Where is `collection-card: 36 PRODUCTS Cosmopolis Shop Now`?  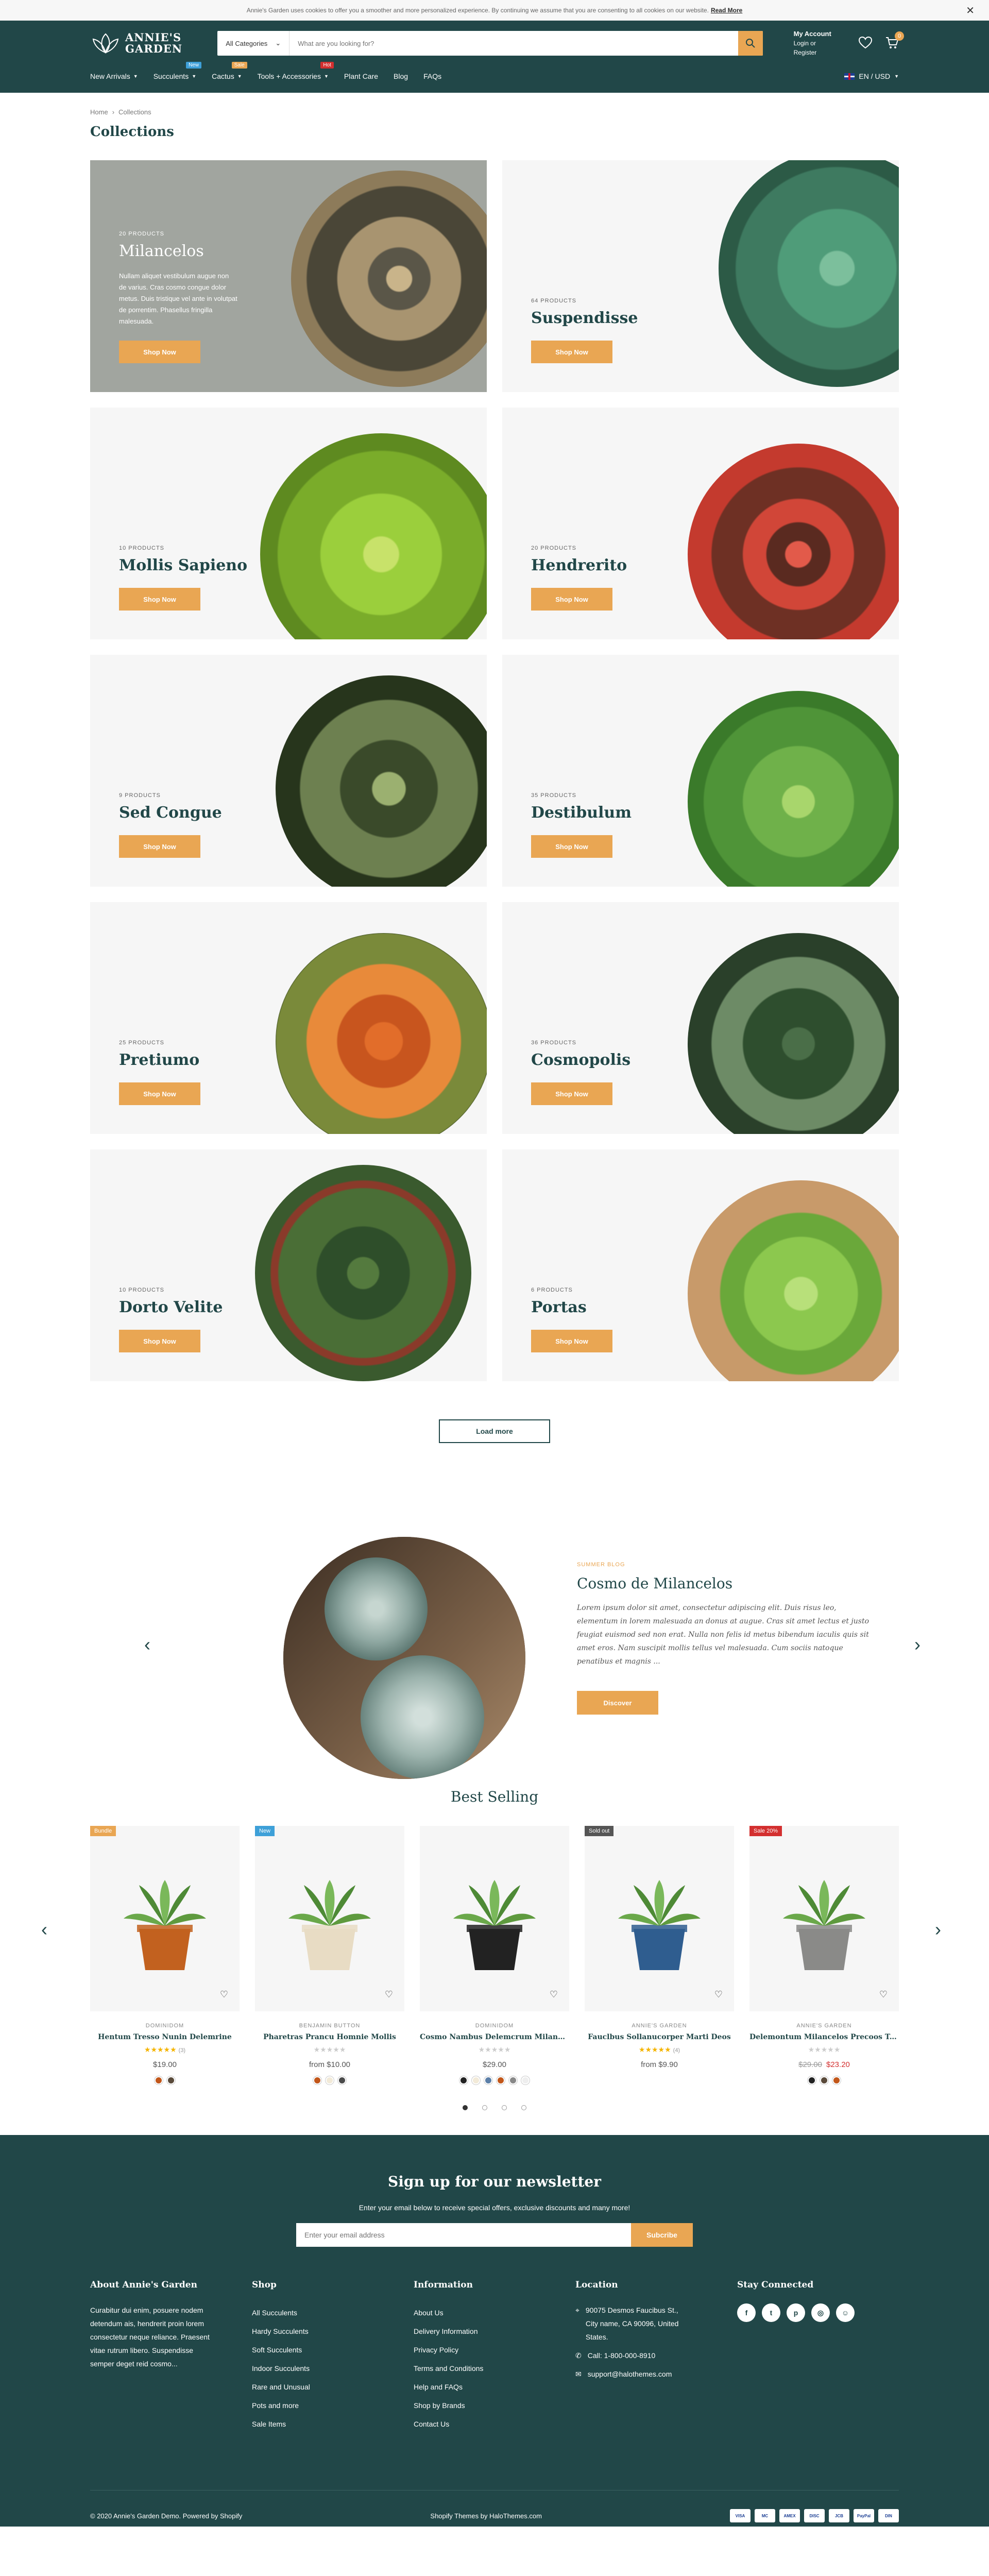 collection-card: 36 PRODUCTS Cosmopolis Shop Now is located at coordinates (700, 1018).